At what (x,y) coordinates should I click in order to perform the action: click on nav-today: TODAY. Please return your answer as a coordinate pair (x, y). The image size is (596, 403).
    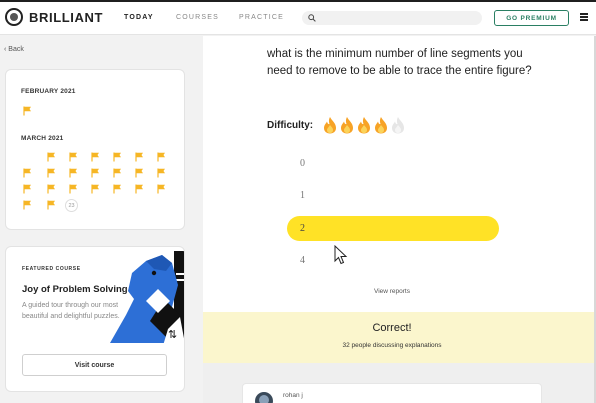
    Looking at the image, I should click on (139, 17).